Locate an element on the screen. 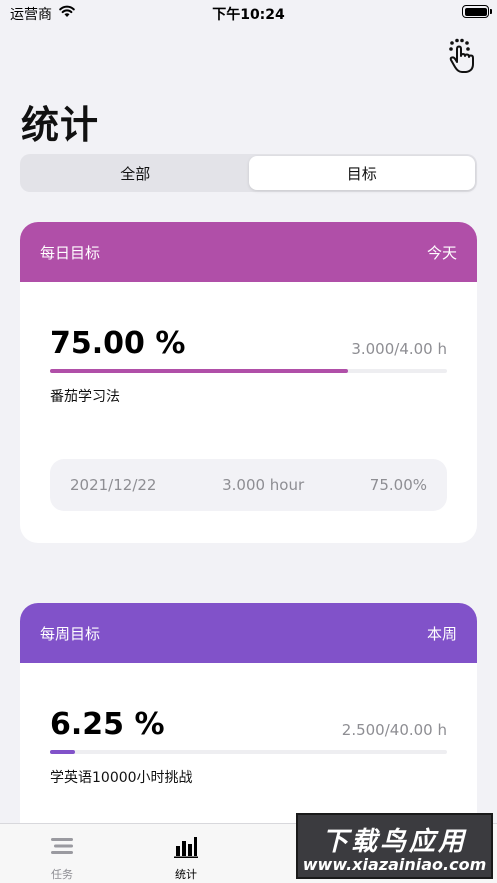  weekly-goal-hours: 2.500/40.00 h is located at coordinates (394, 730).